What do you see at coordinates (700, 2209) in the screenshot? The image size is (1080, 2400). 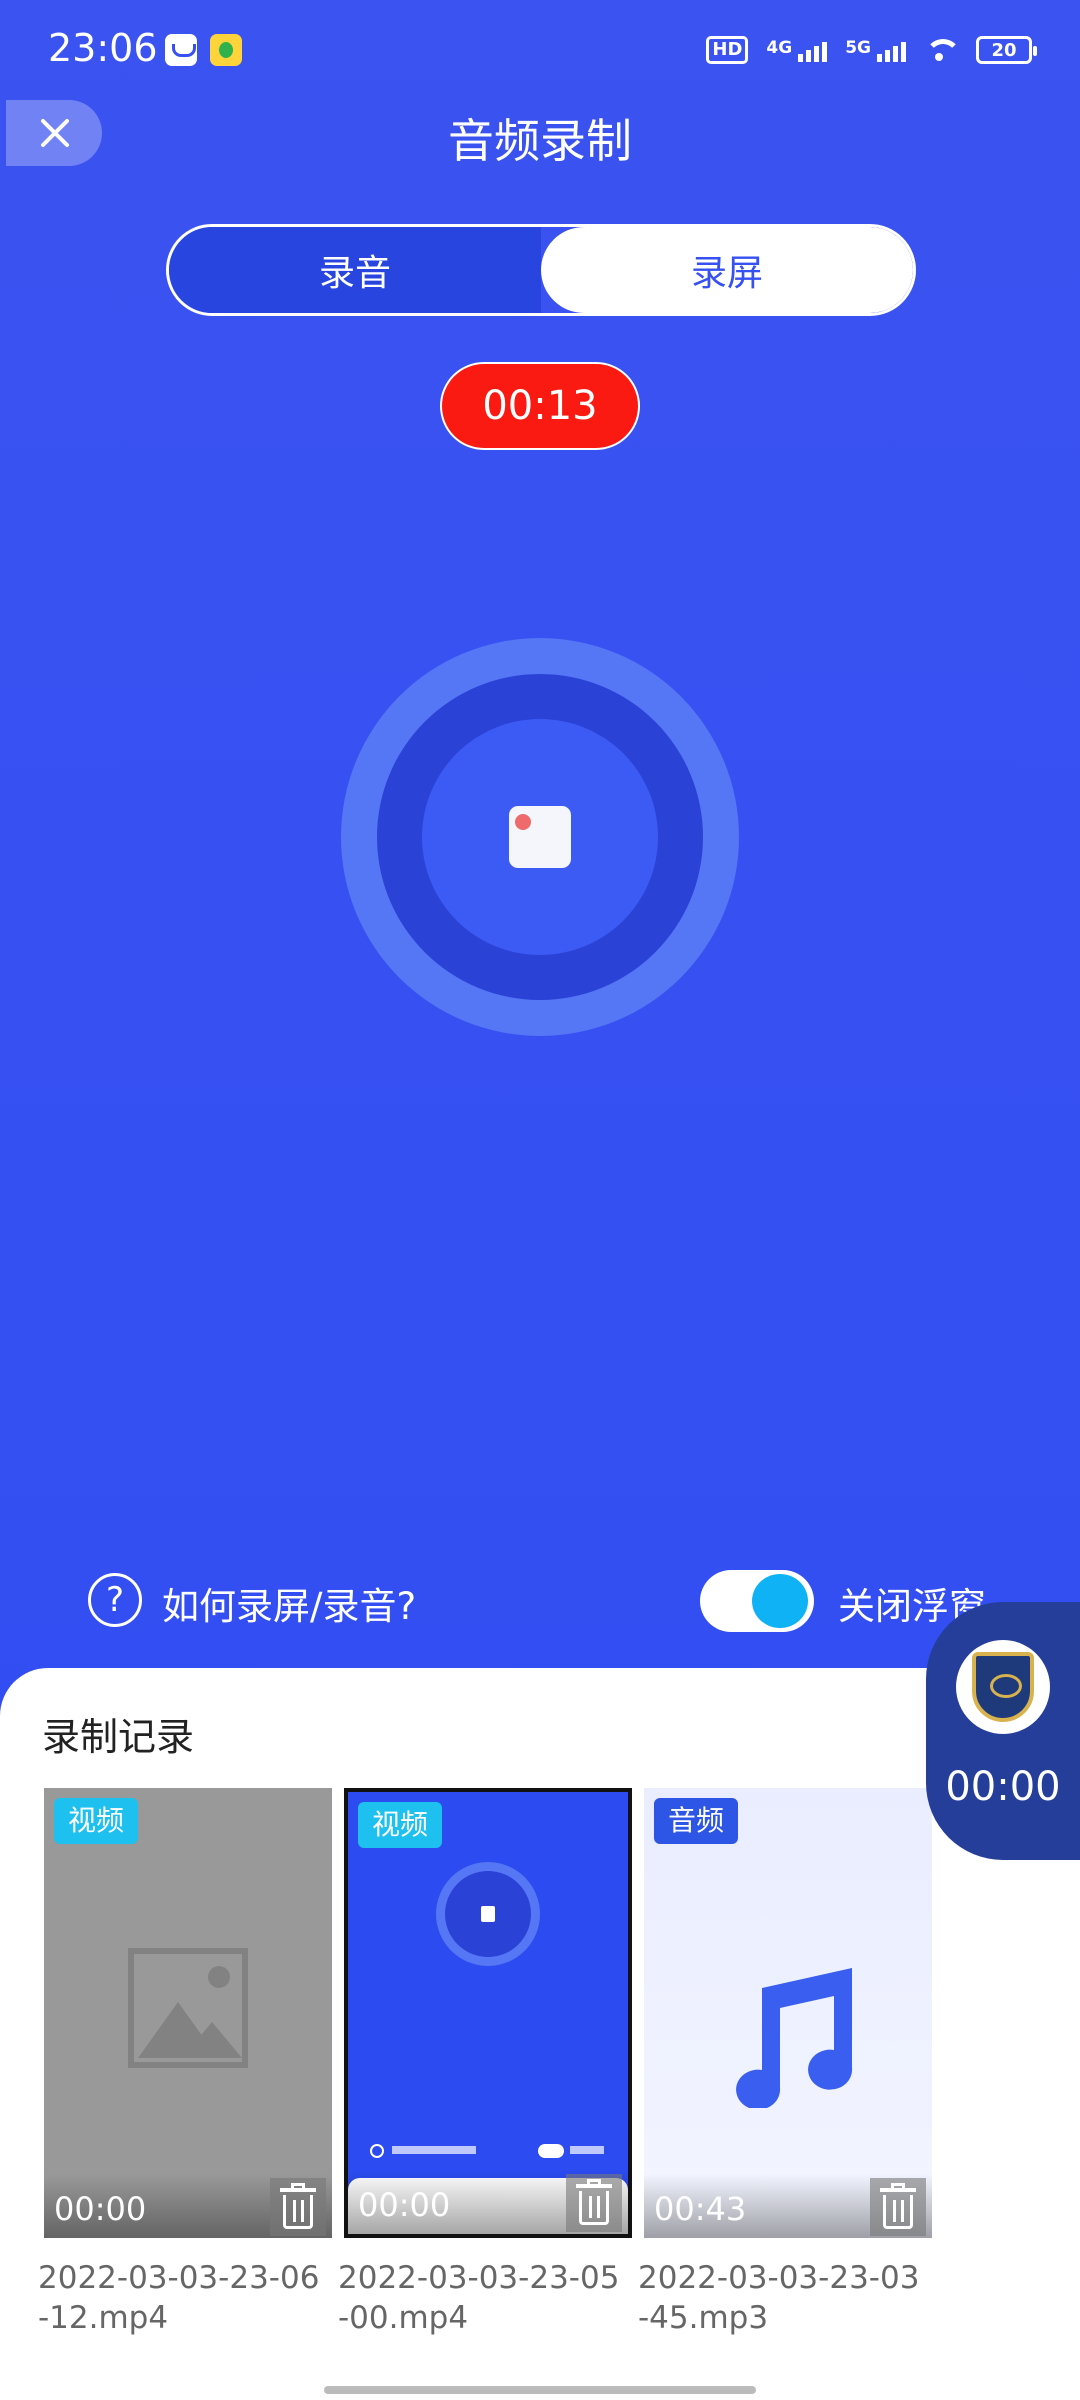 I see `record-duration: 00:43` at bounding box center [700, 2209].